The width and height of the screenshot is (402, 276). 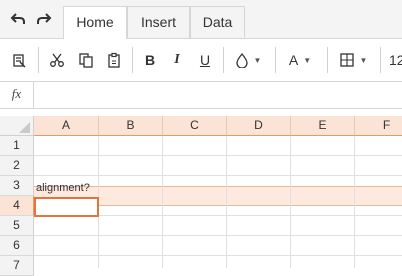 I want to click on formula-bar: fx, so click(x=201, y=95).